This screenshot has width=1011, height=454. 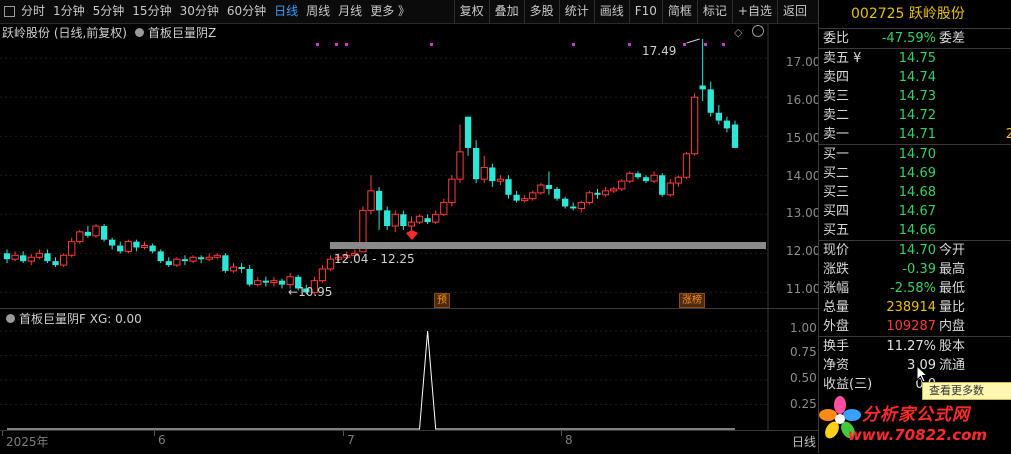 I want to click on period-tab-fenshi: 分时, so click(x=33, y=11).